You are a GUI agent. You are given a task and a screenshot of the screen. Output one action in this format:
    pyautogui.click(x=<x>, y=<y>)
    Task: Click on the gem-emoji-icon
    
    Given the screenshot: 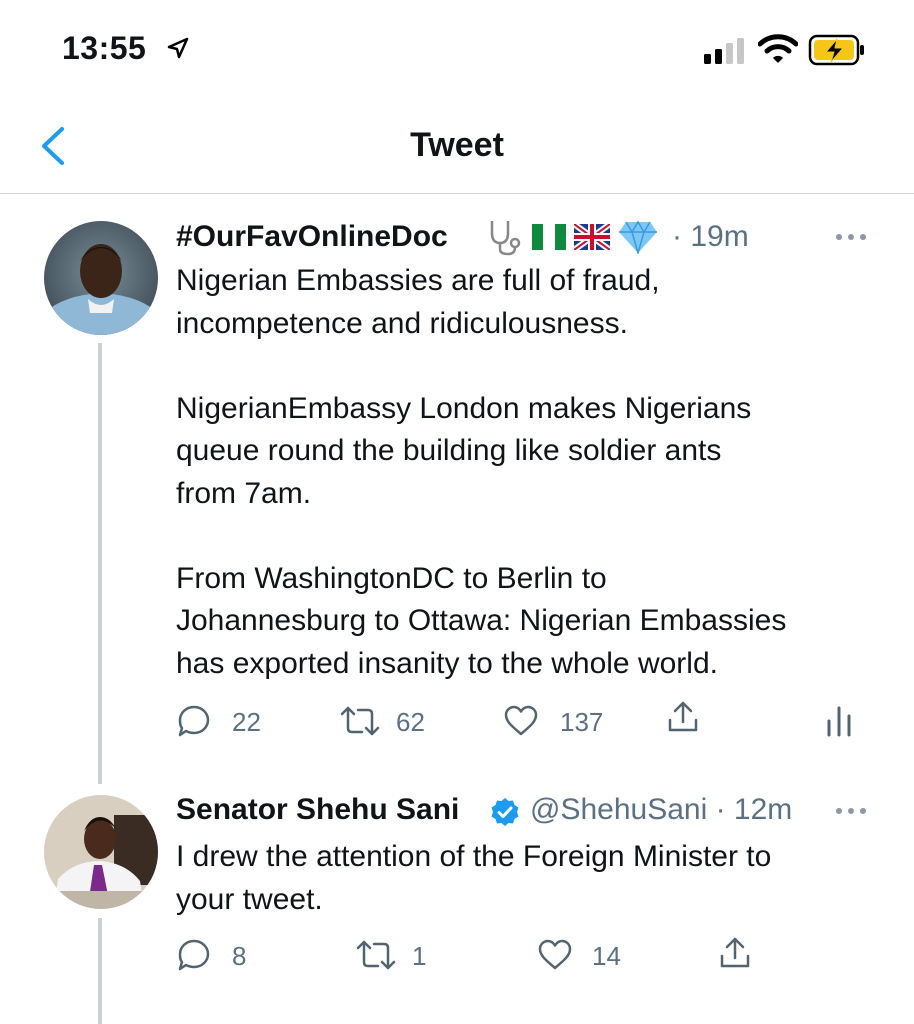 What is the action you would take?
    pyautogui.click(x=638, y=237)
    